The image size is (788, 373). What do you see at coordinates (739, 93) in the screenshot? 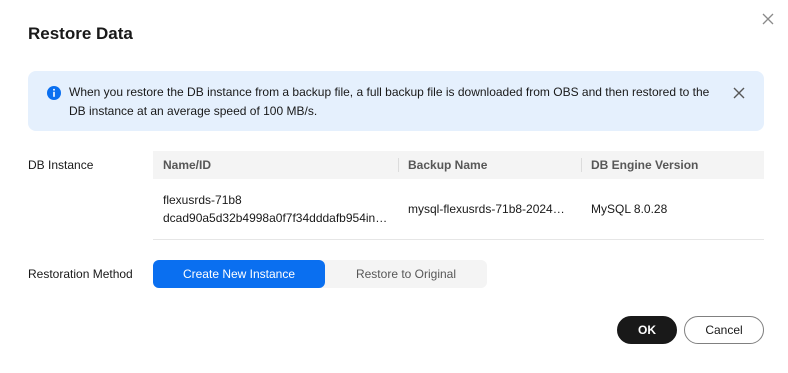
I see `alert-close-icon` at bounding box center [739, 93].